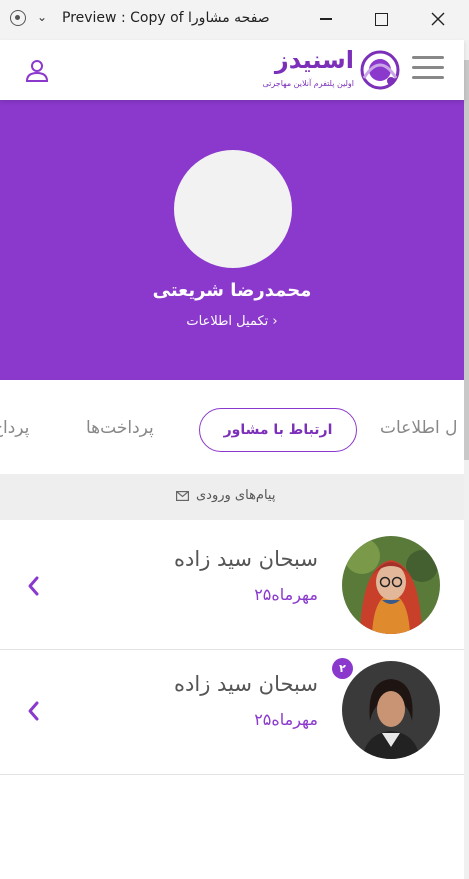  What do you see at coordinates (236, 495) in the screenshot?
I see `inbox-label: پیام‌های ورودی` at bounding box center [236, 495].